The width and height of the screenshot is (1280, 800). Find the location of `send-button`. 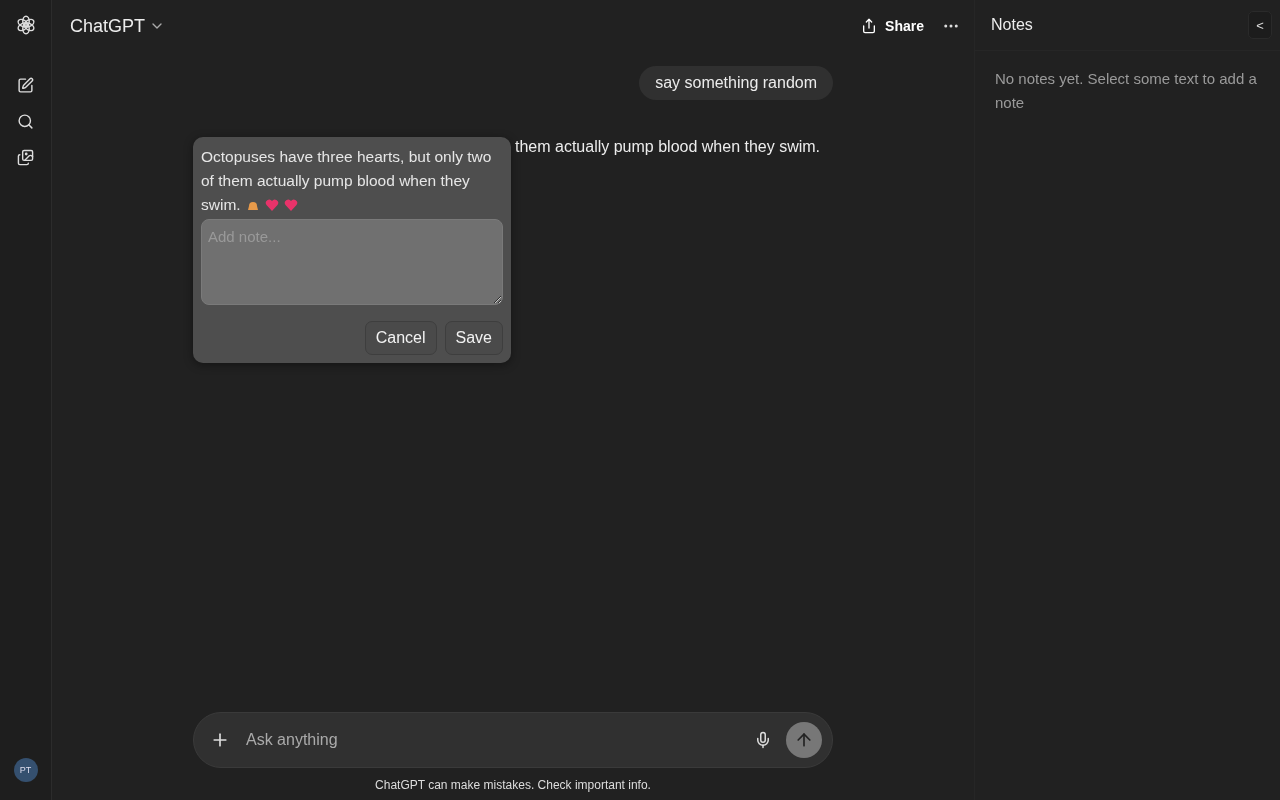

send-button is located at coordinates (804, 740).